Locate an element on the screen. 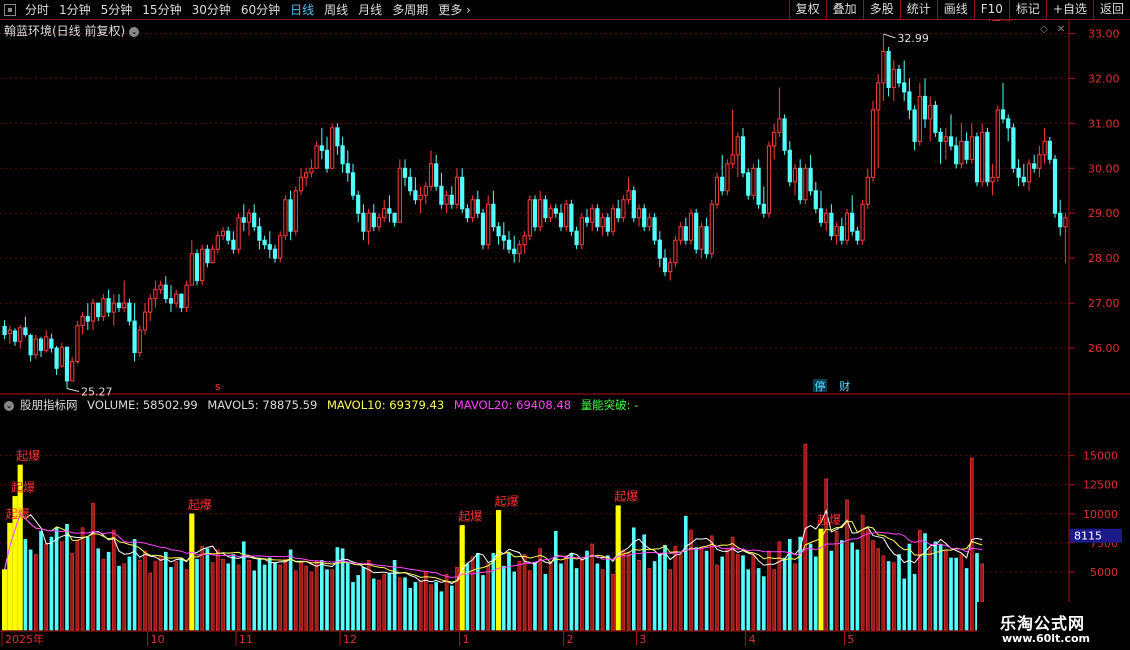 The image size is (1130, 650). toolbar-button-1: 叠加 is located at coordinates (844, 9).